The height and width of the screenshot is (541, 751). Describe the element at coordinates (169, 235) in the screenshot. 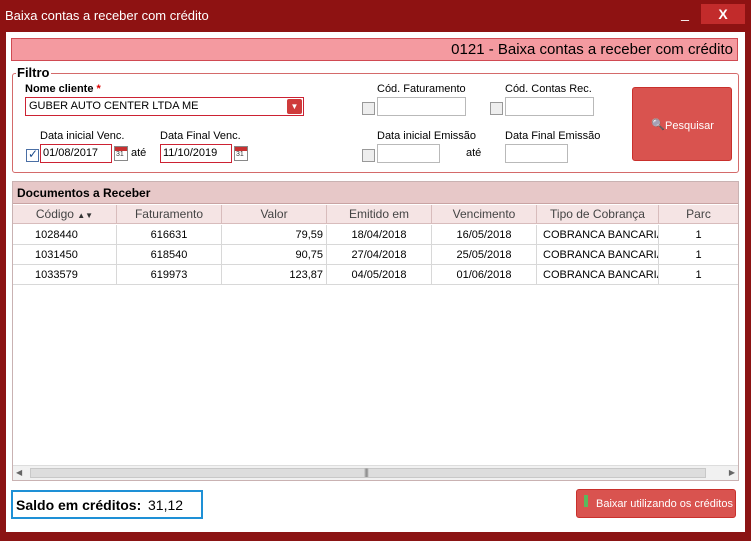

I see `cell-faturamento: 616631` at that location.